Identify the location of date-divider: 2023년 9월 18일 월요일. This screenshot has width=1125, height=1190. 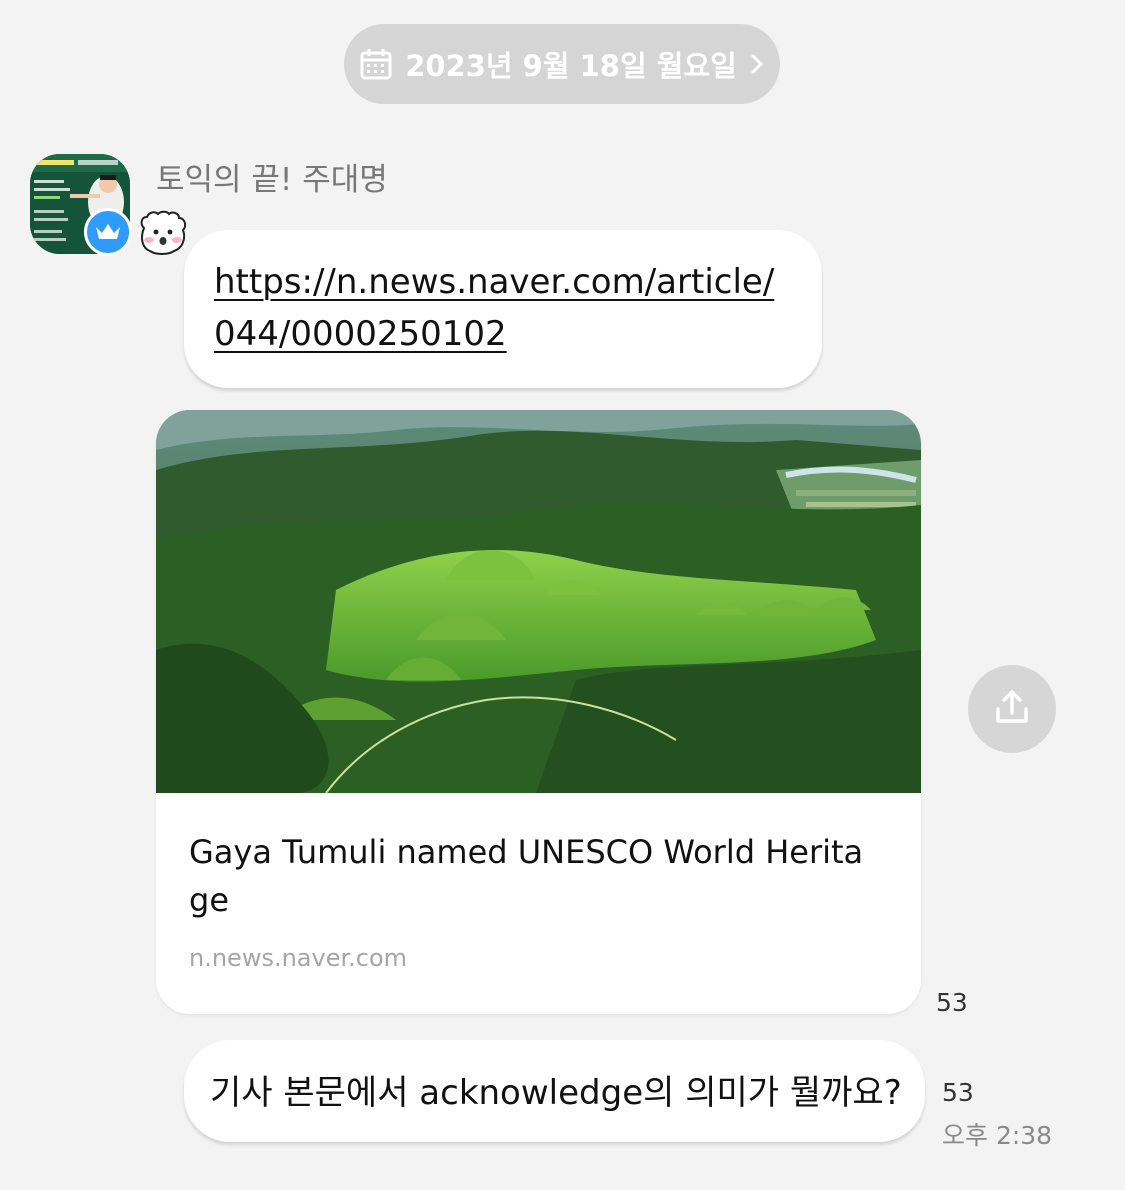
(562, 64).